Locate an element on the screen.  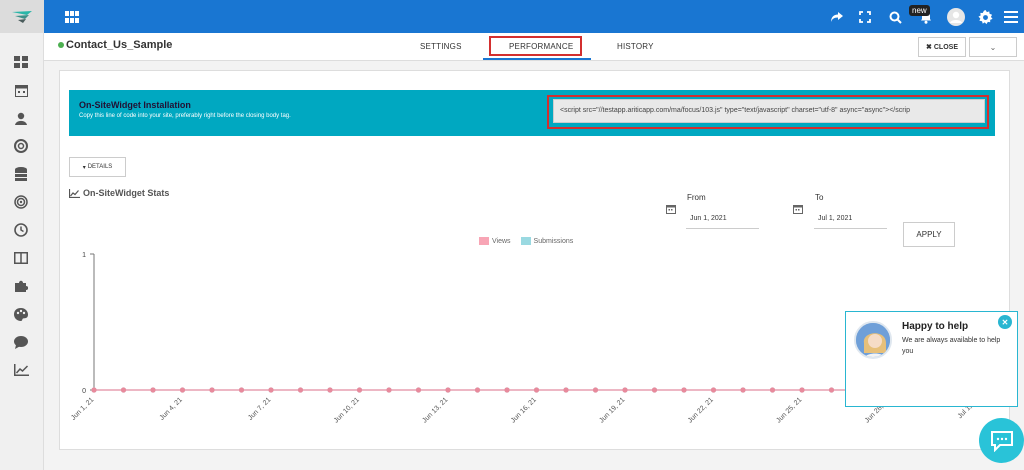
close-icon: ✖ is located at coordinates (929, 47).